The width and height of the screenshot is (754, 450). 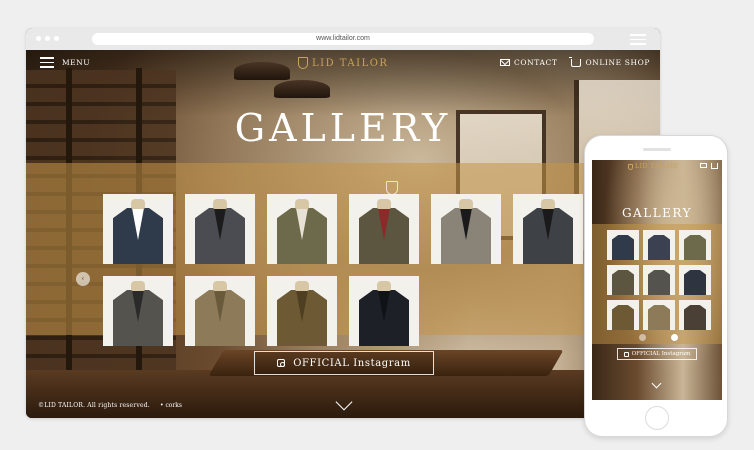 I want to click on phone-prev-dot-icon, so click(x=642, y=337).